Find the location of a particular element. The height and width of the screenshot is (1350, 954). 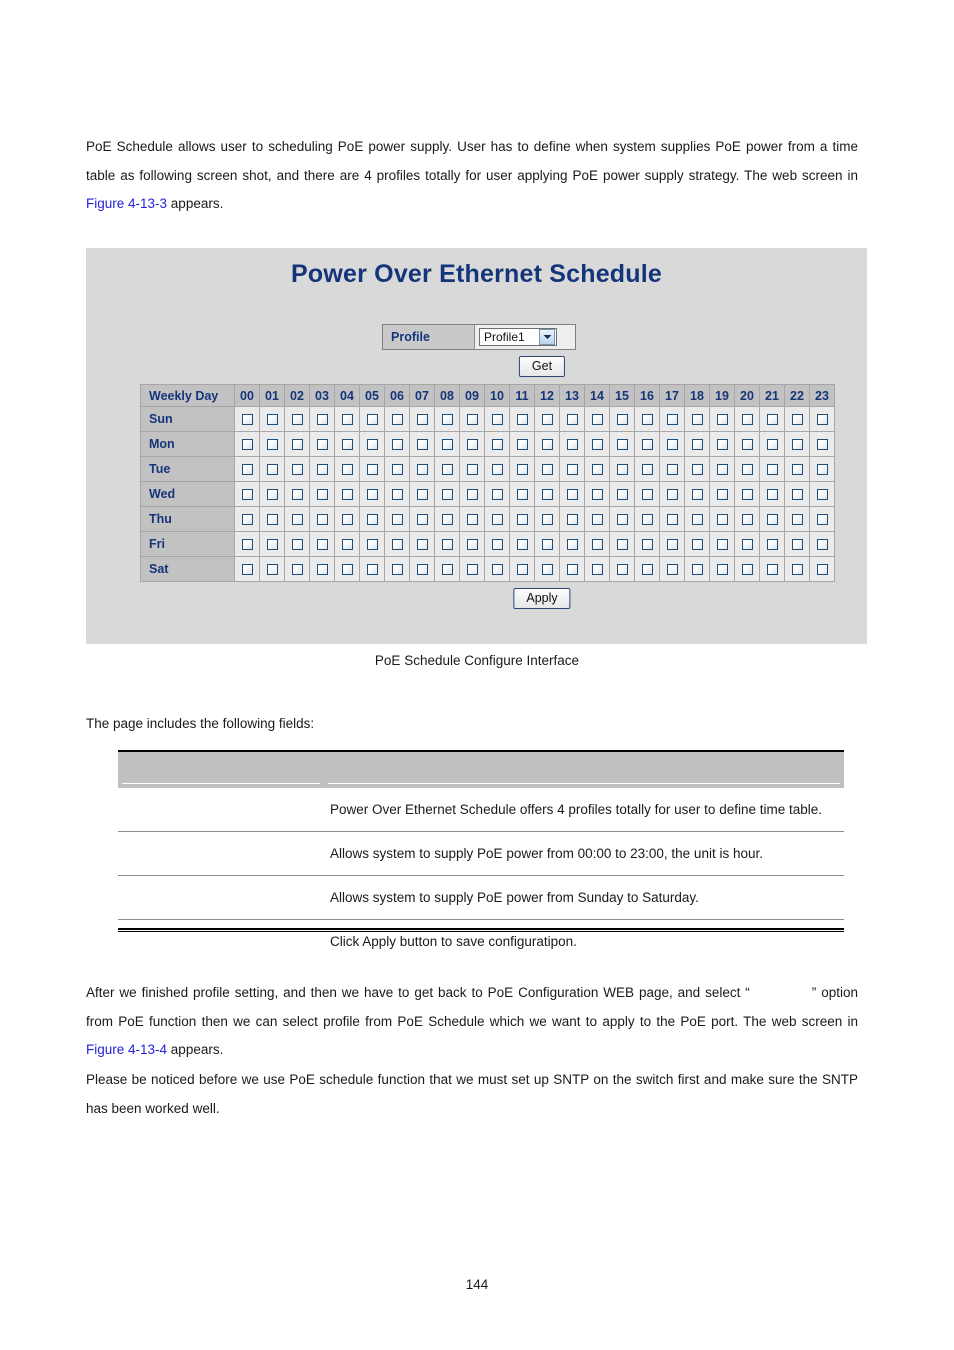

get-button: Get is located at coordinates (542, 366).